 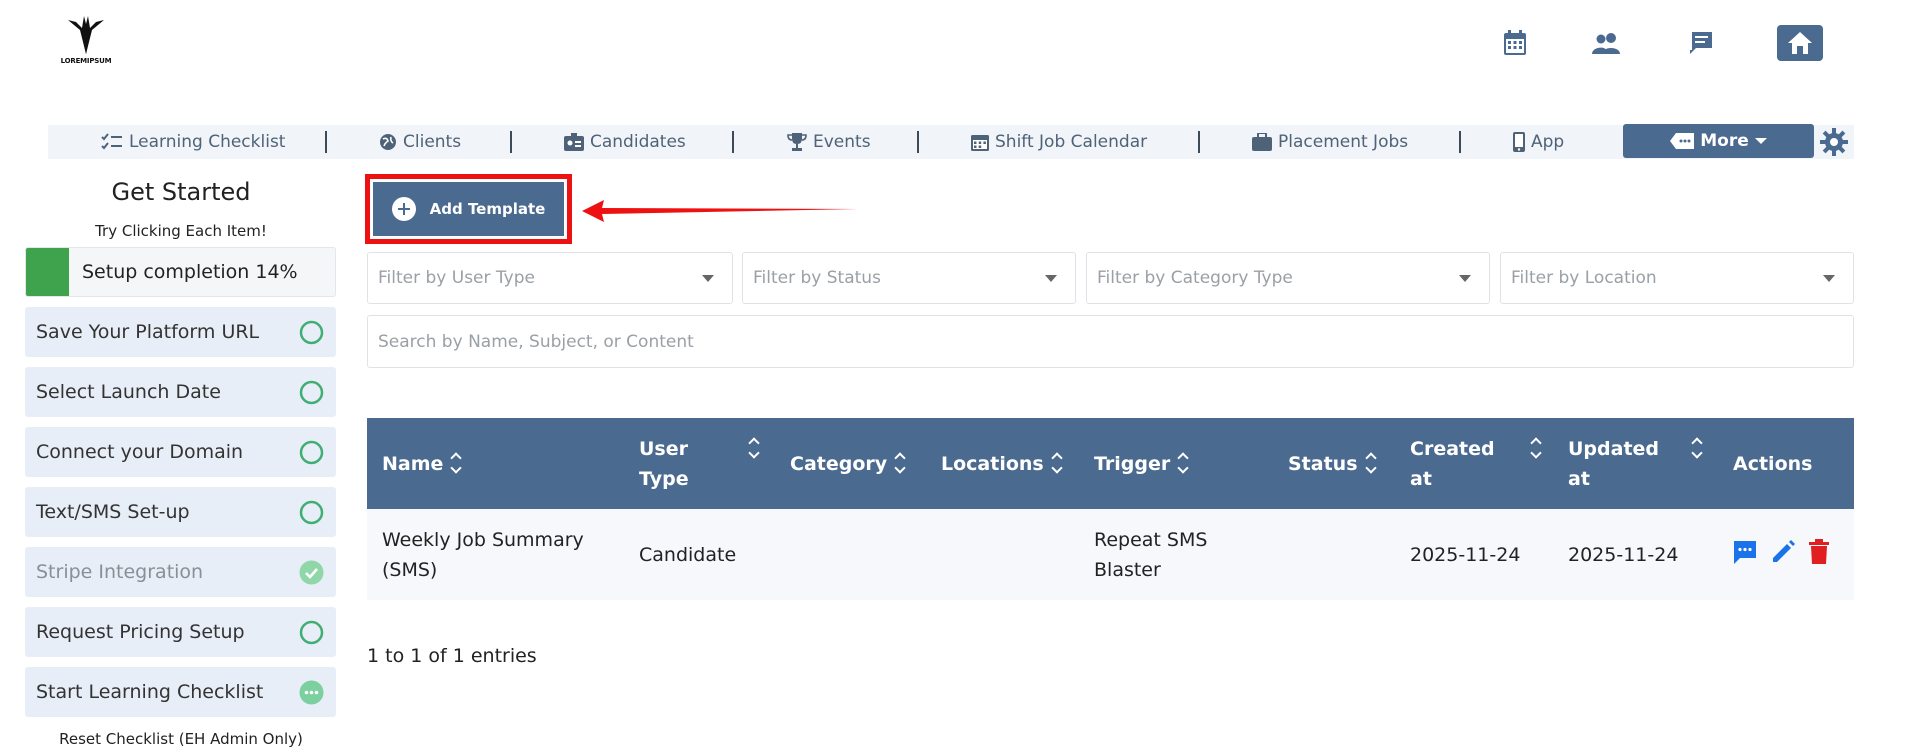 I want to click on edit-pencil-icon, so click(x=1783, y=552).